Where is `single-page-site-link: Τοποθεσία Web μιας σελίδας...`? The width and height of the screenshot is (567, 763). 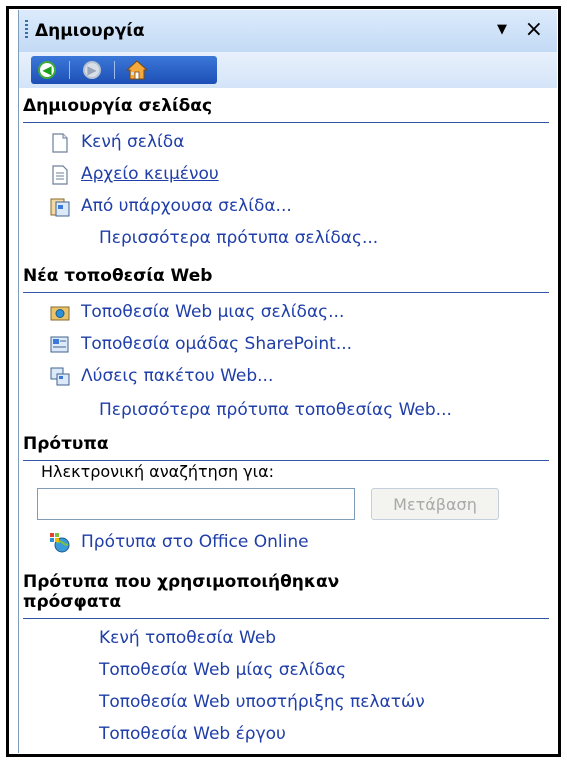 single-page-site-link: Τοποθεσία Web μιας σελίδας... is located at coordinates (212, 312).